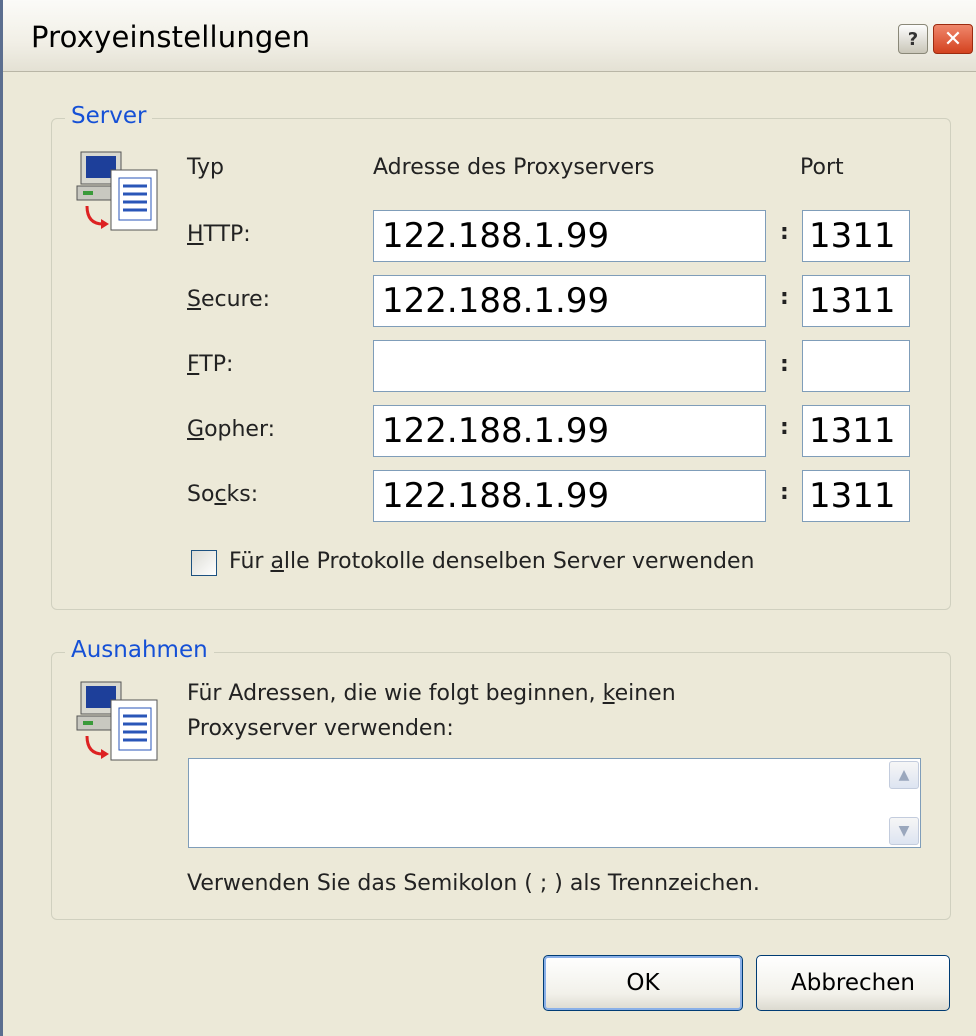 This screenshot has height=1036, width=976. What do you see at coordinates (219, 234) in the screenshot?
I see `http-label: HTTP:` at bounding box center [219, 234].